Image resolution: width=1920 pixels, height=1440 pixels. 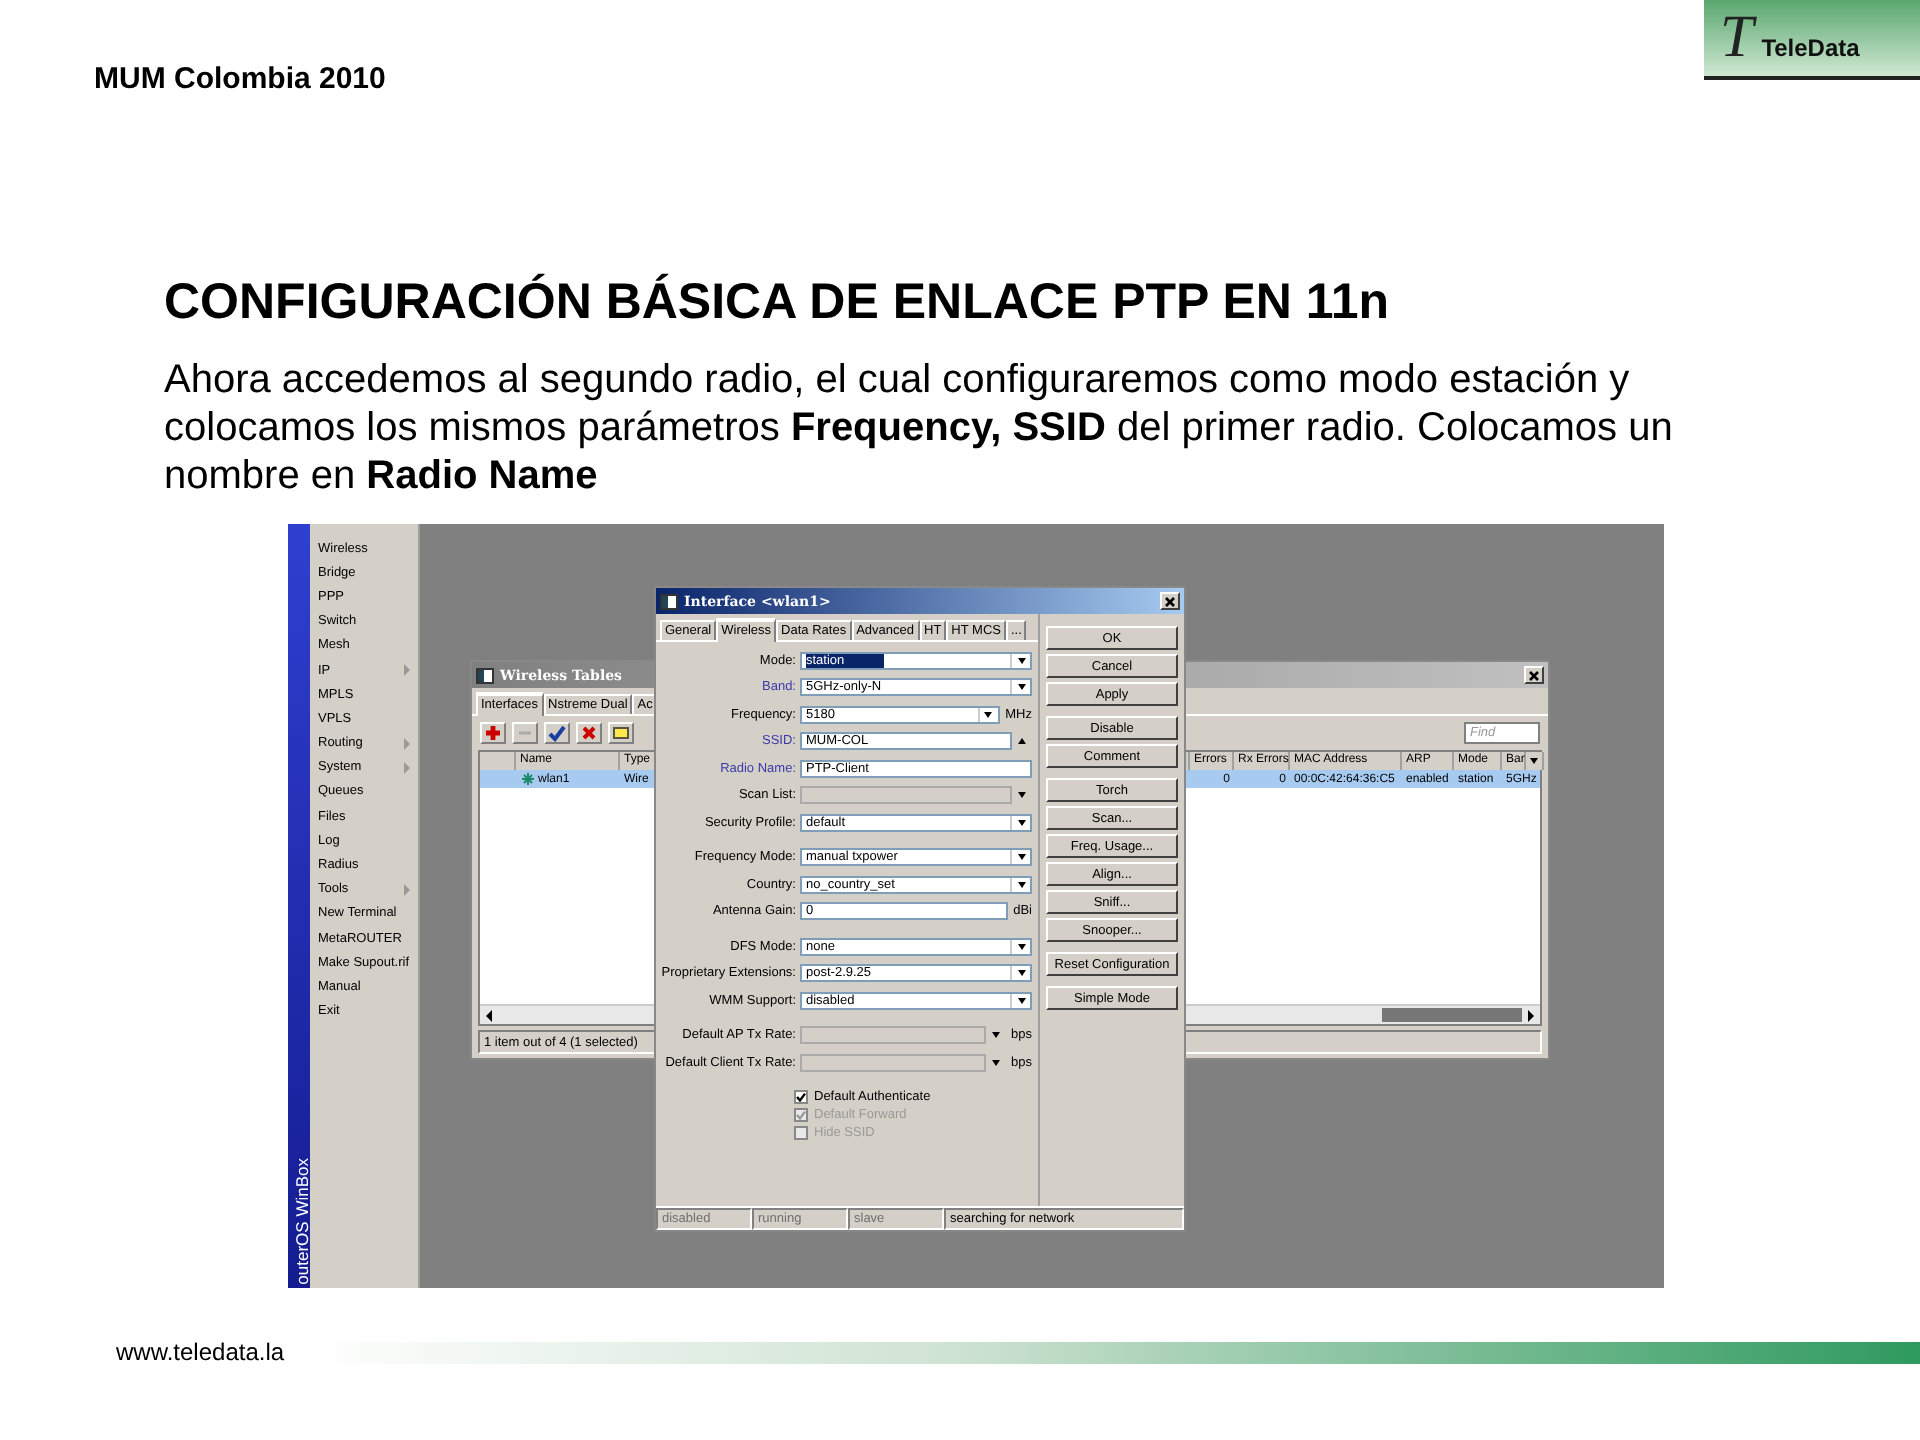 What do you see at coordinates (1810, 48) in the screenshot?
I see `logo-name: TeleData` at bounding box center [1810, 48].